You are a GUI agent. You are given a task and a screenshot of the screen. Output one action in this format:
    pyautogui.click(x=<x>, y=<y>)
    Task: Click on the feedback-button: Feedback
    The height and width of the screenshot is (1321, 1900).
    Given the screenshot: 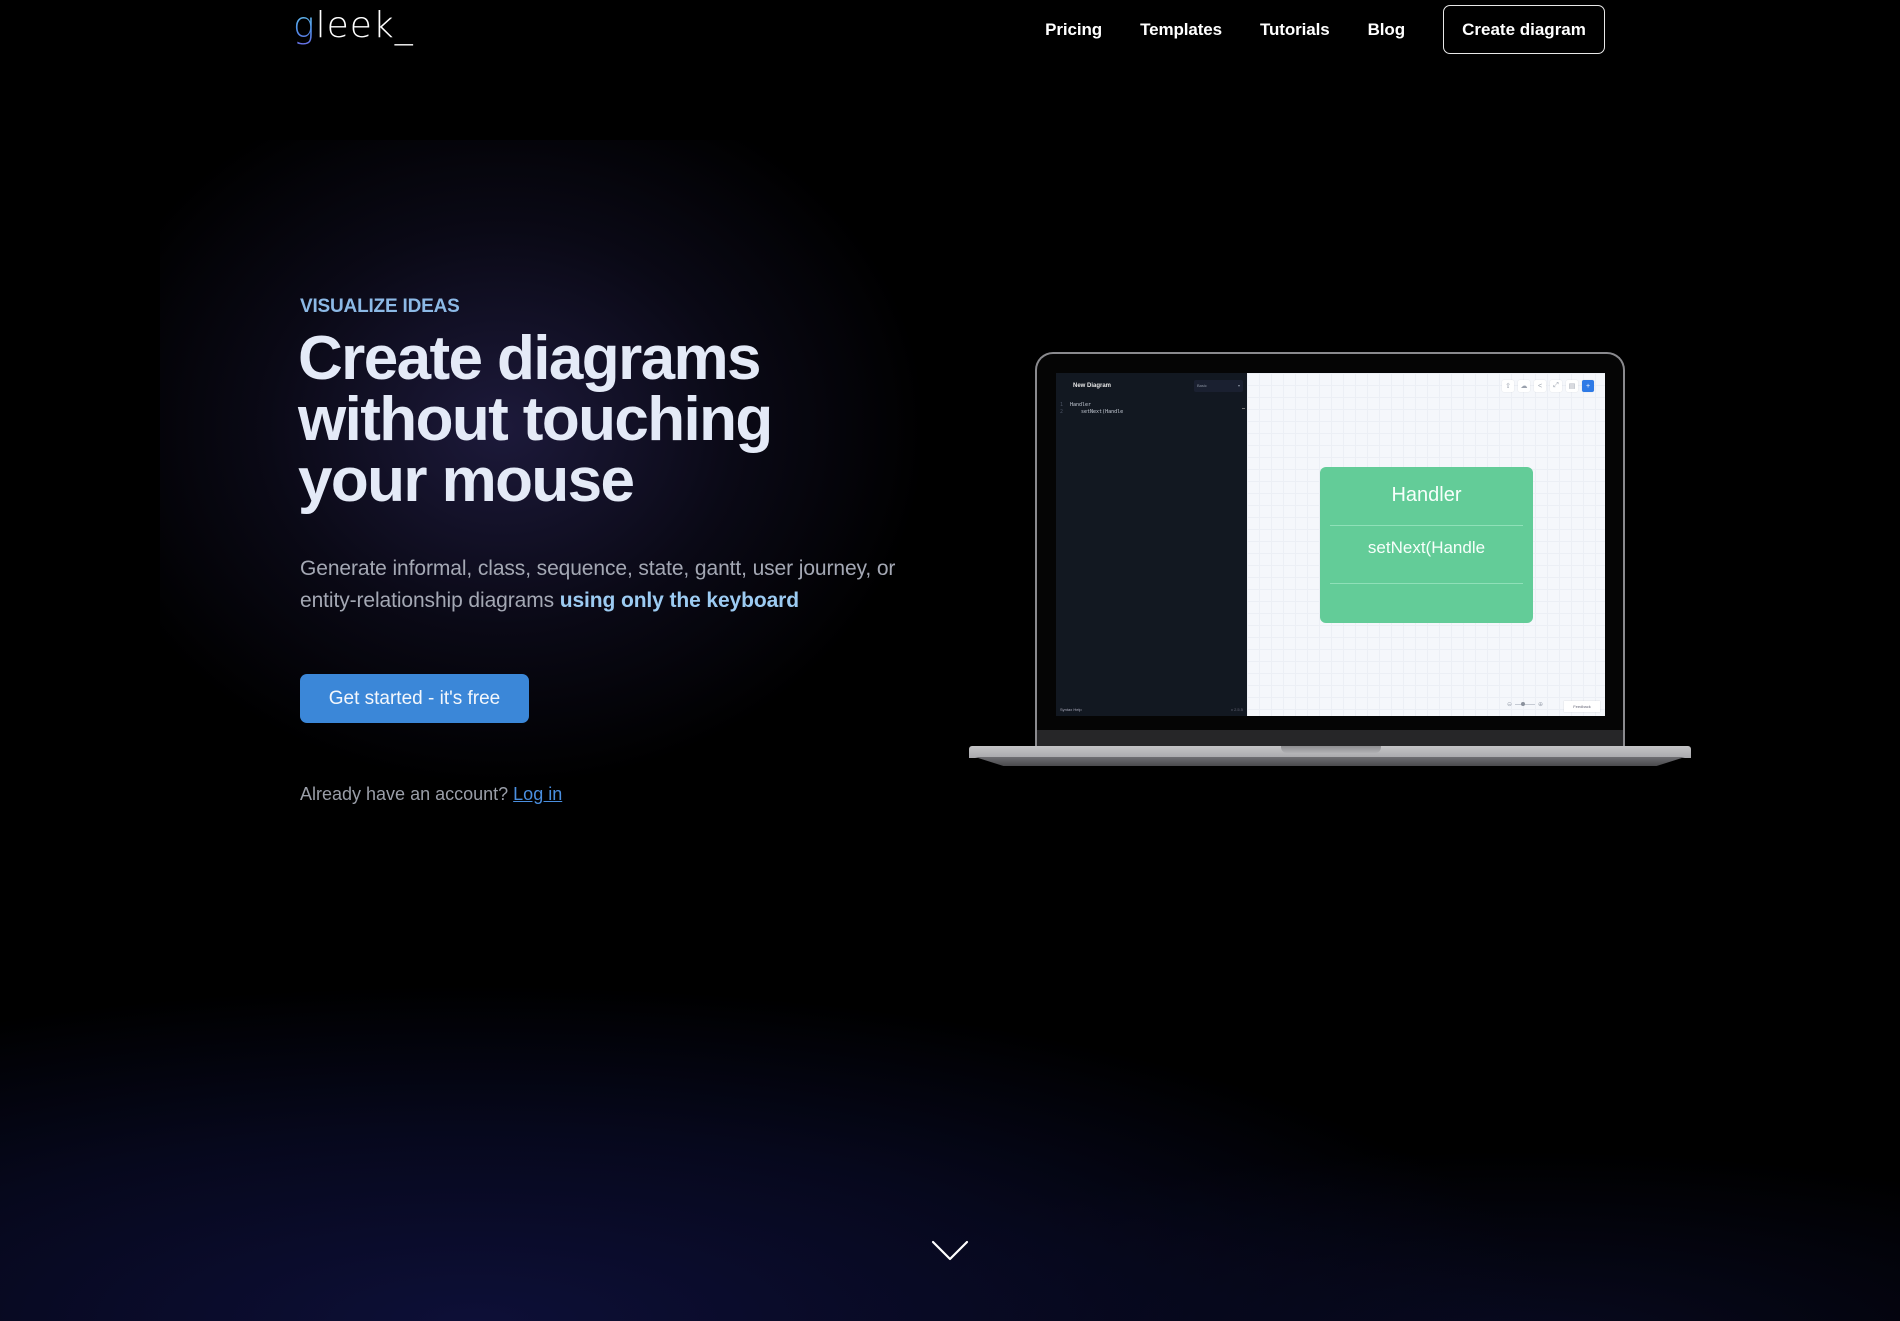 What is the action you would take?
    pyautogui.click(x=1582, y=706)
    